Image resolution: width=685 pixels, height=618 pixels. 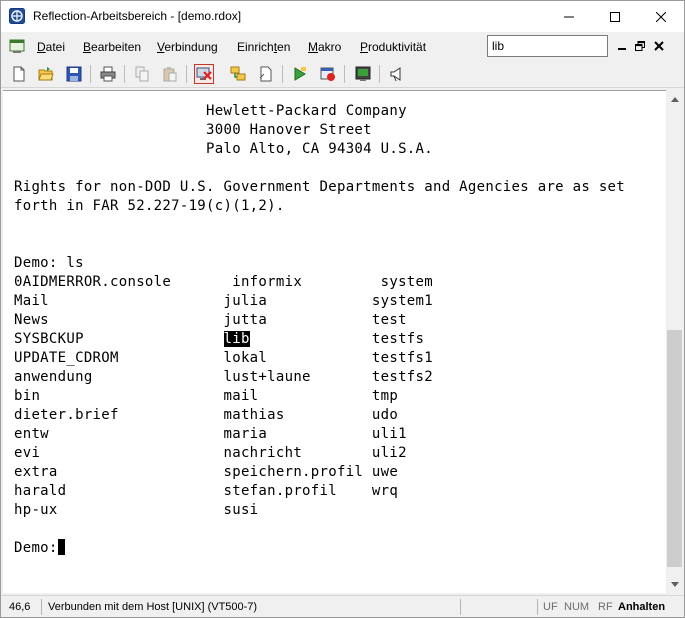 What do you see at coordinates (550, 607) in the screenshot?
I see `uf-indicator: UF` at bounding box center [550, 607].